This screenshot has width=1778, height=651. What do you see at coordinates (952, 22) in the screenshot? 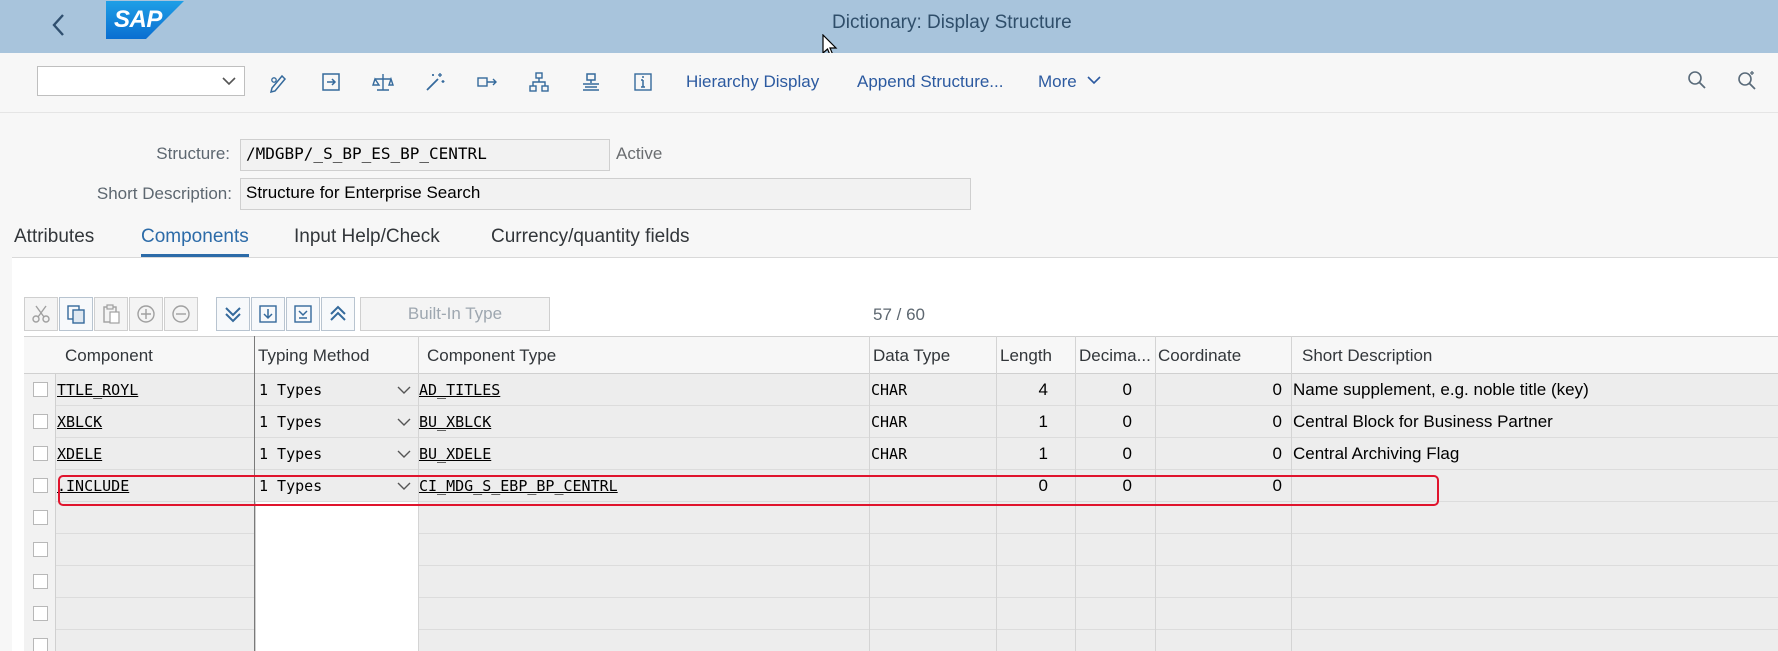
I see `page-title: Dictionary: Display Structure` at bounding box center [952, 22].